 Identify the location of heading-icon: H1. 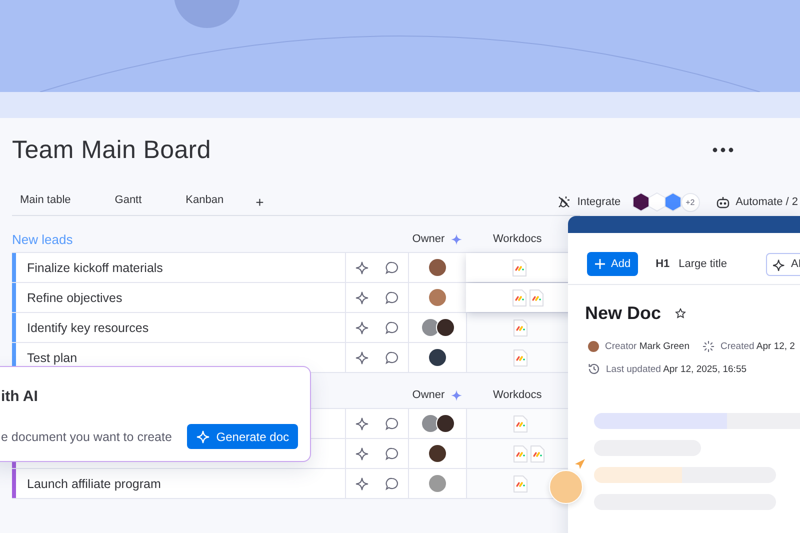
(663, 264).